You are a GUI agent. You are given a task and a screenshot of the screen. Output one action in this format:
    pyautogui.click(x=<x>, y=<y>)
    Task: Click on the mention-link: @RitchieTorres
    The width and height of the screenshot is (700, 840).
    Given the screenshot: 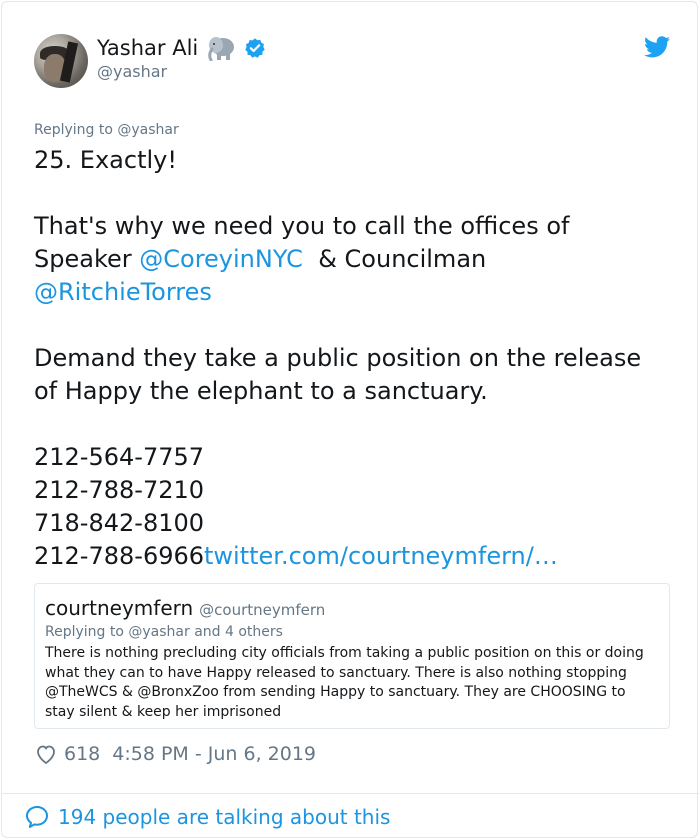 What is the action you would take?
    pyautogui.click(x=123, y=292)
    